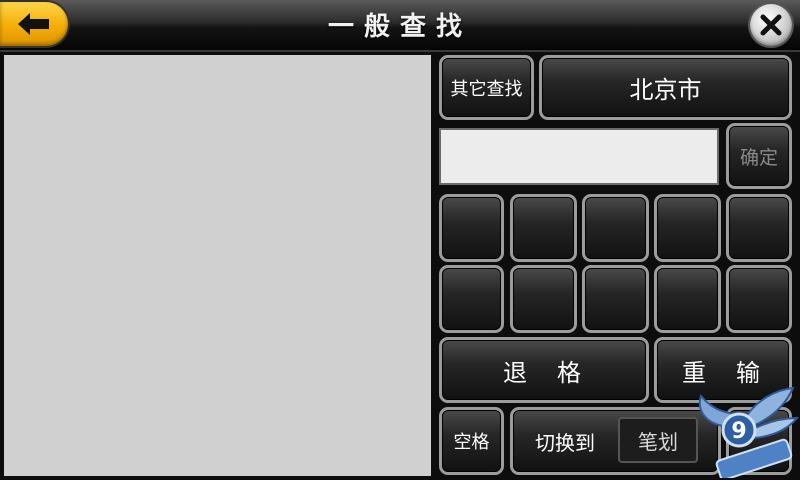 This screenshot has height=480, width=800. What do you see at coordinates (748, 432) in the screenshot?
I see `brand-logo-icon: 9` at bounding box center [748, 432].